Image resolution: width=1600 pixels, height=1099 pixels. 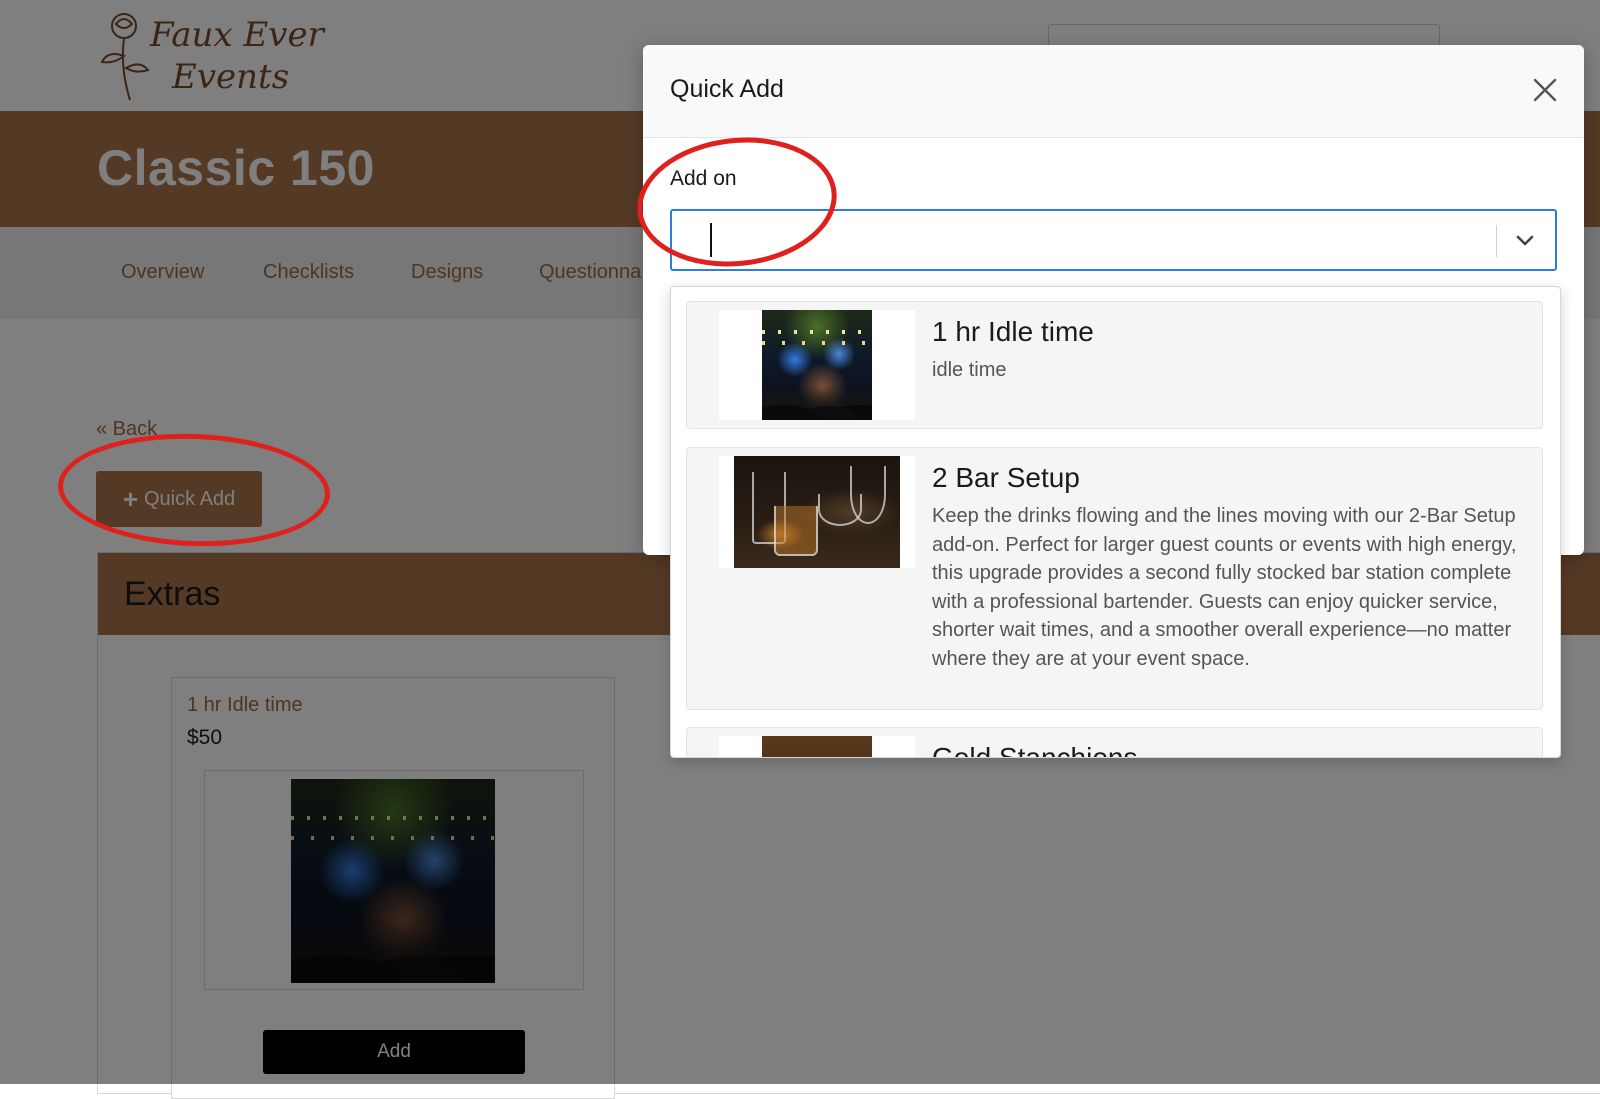 I want to click on close-button, so click(x=1545, y=90).